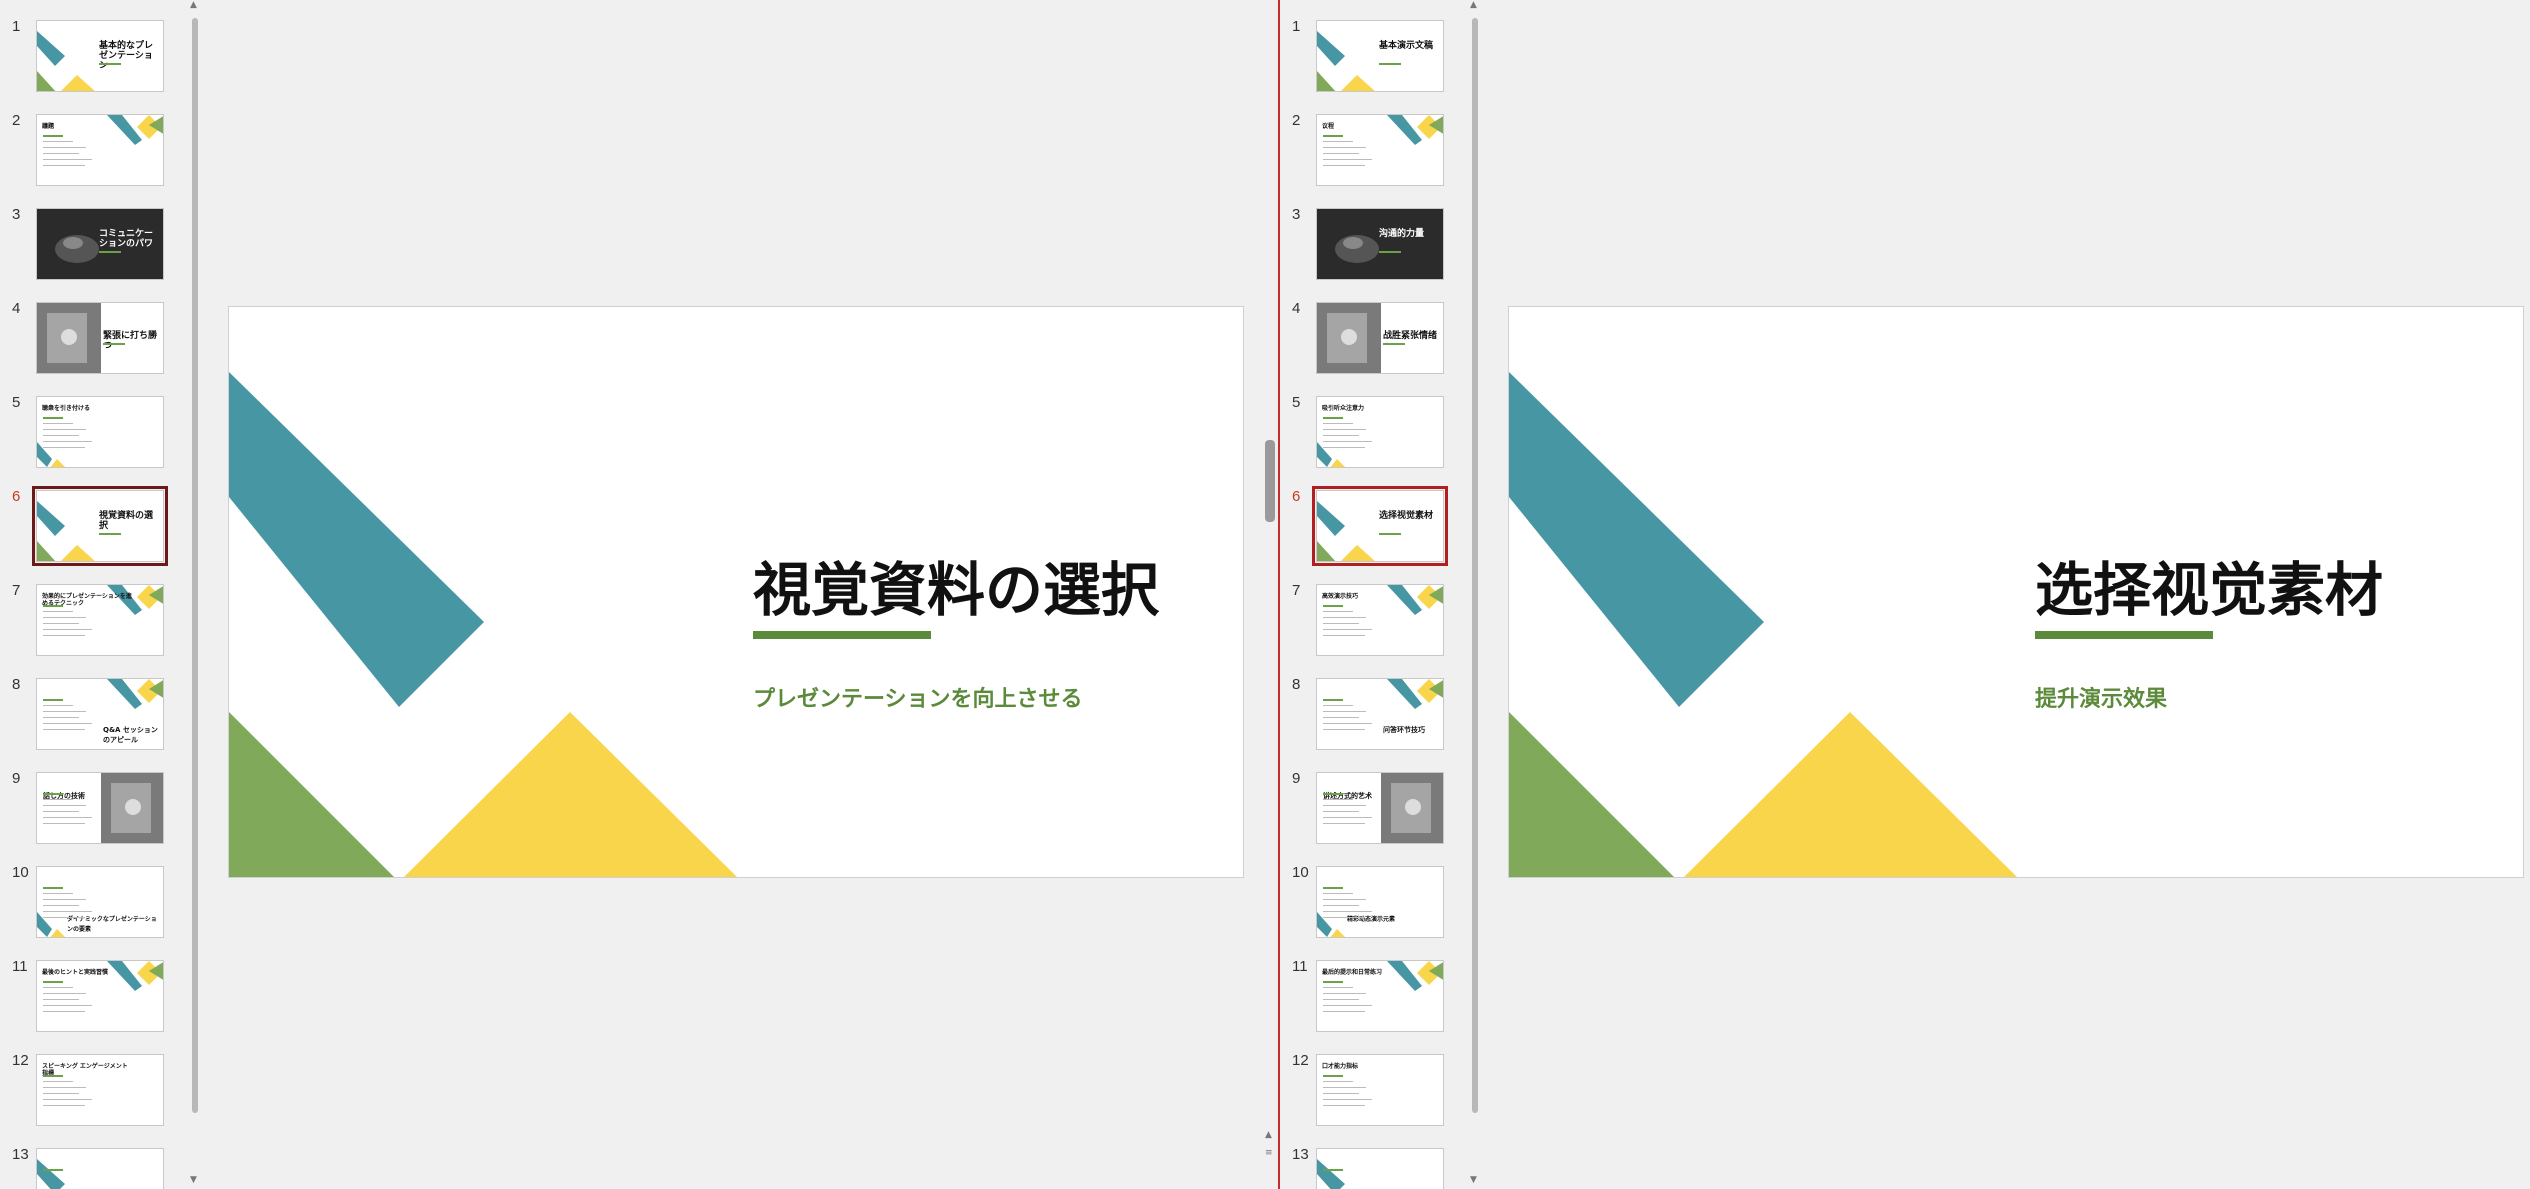 Image resolution: width=2530 pixels, height=1189 pixels. I want to click on thumbnail-row: 8 Q&A セッションのアピール, so click(94, 716).